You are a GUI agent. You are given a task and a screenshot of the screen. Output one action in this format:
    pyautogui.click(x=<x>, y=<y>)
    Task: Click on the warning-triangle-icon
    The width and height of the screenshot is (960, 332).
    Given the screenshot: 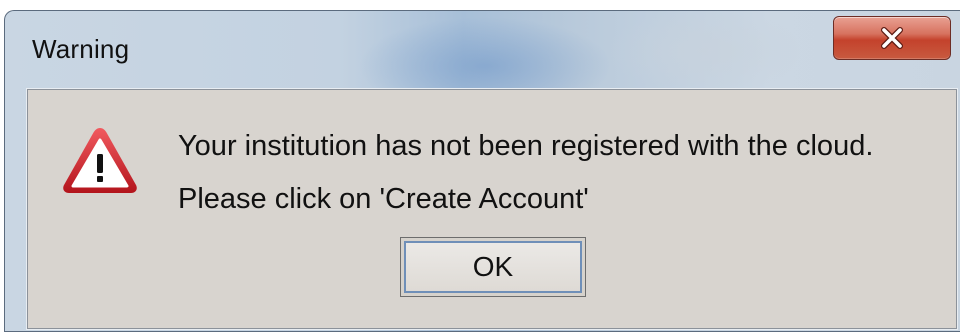 What is the action you would take?
    pyautogui.click(x=100, y=160)
    